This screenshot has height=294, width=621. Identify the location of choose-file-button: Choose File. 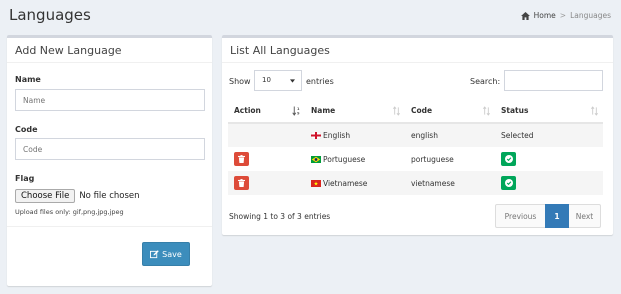
(45, 196).